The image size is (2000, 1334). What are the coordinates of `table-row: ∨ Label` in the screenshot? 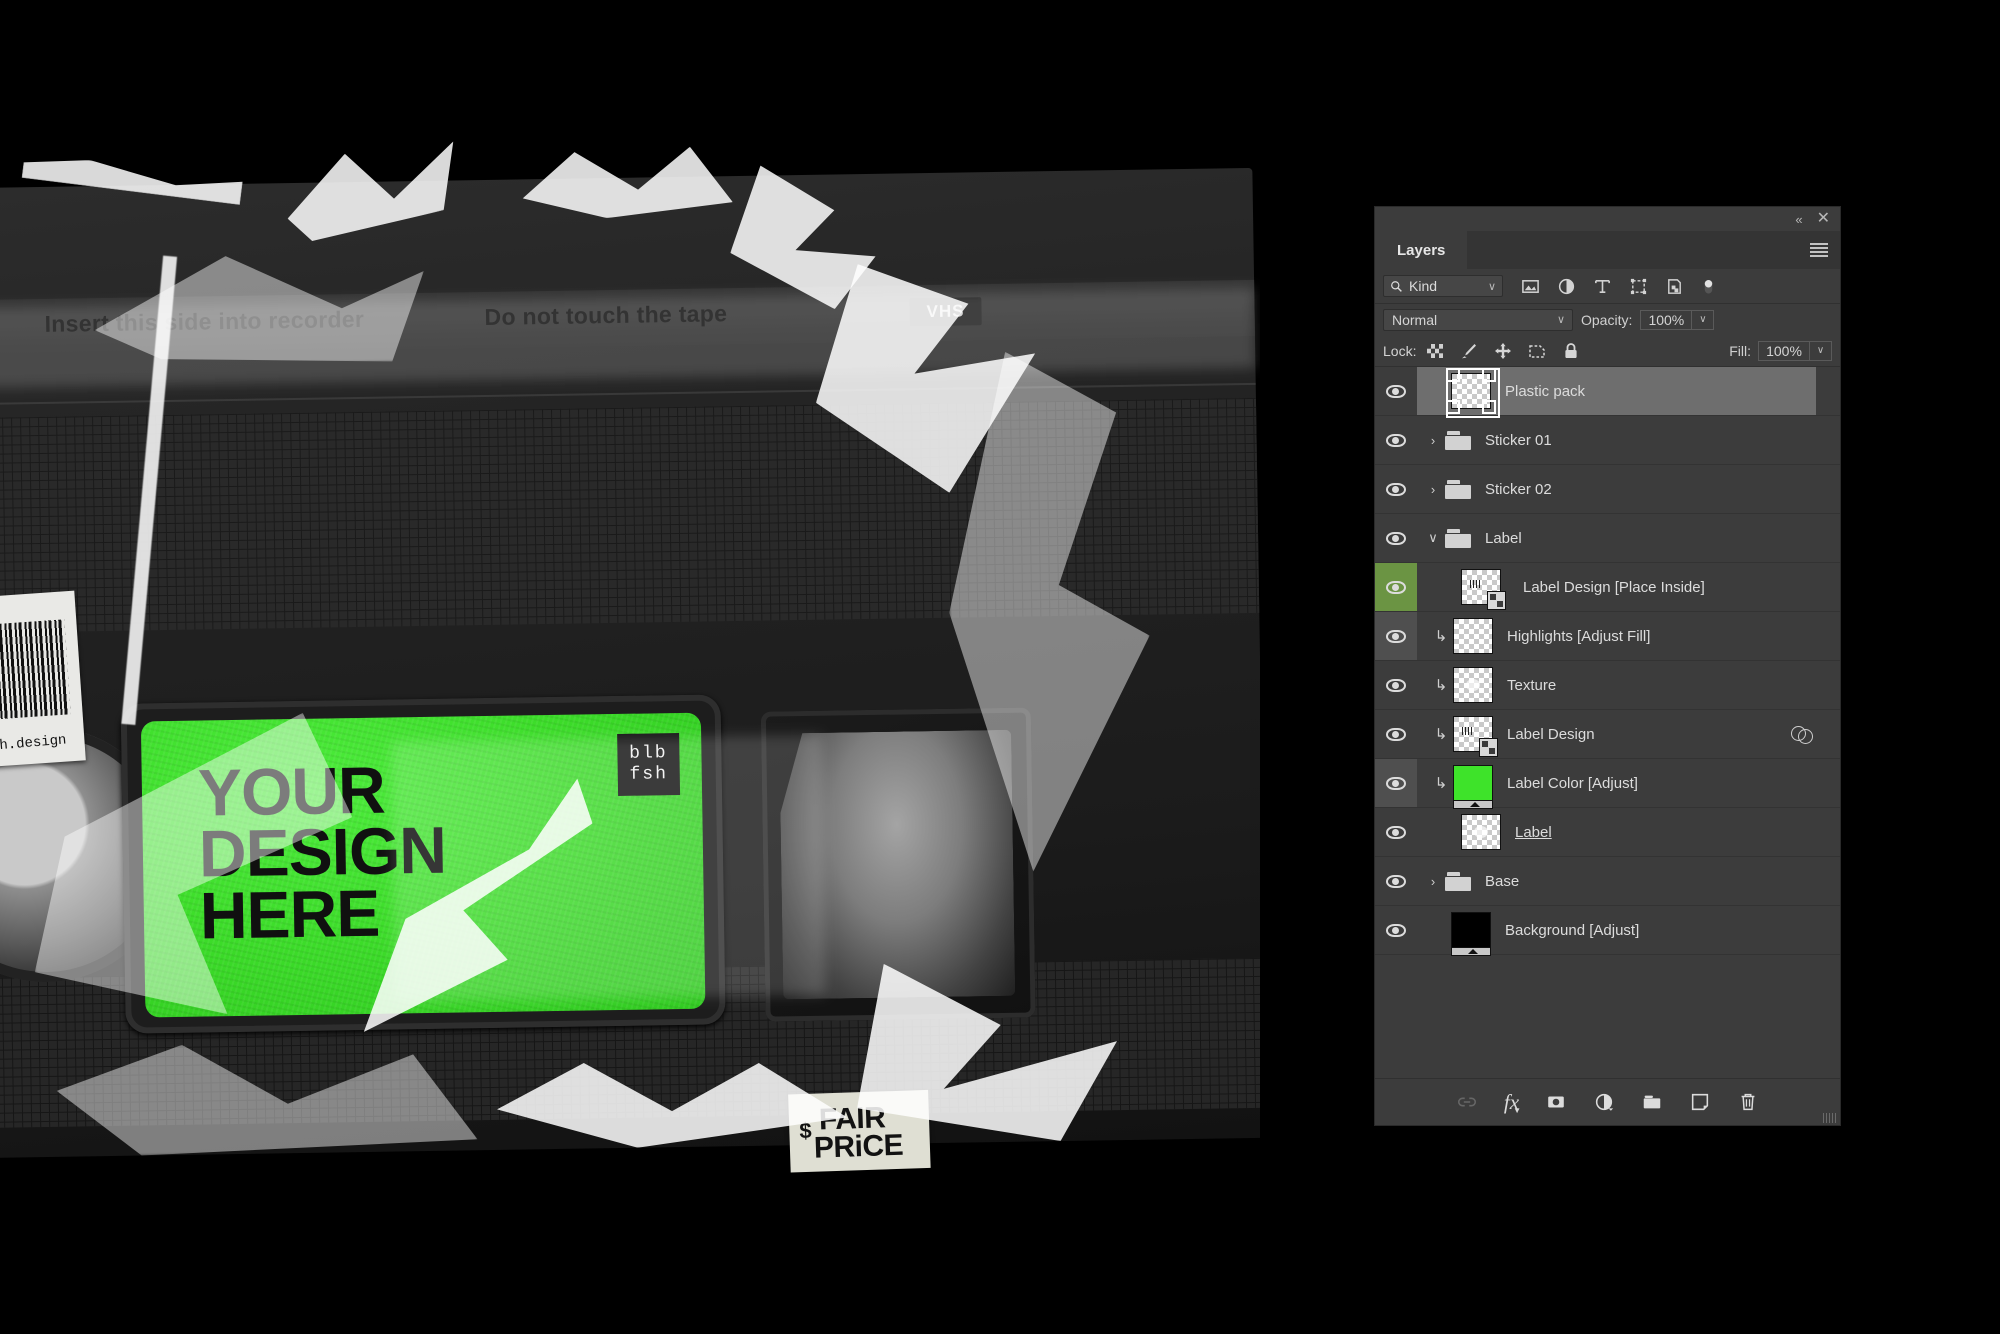 It's located at (1607, 538).